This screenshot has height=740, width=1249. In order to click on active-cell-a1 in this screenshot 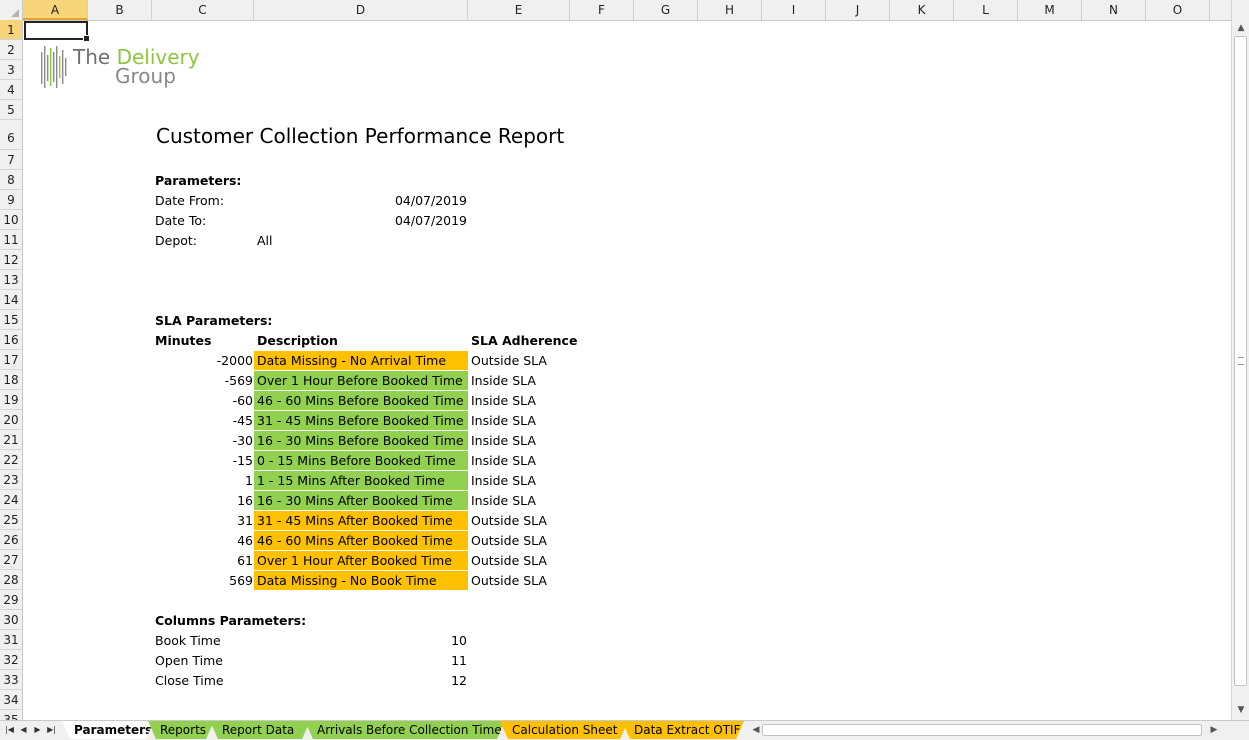, I will do `click(57, 31)`.